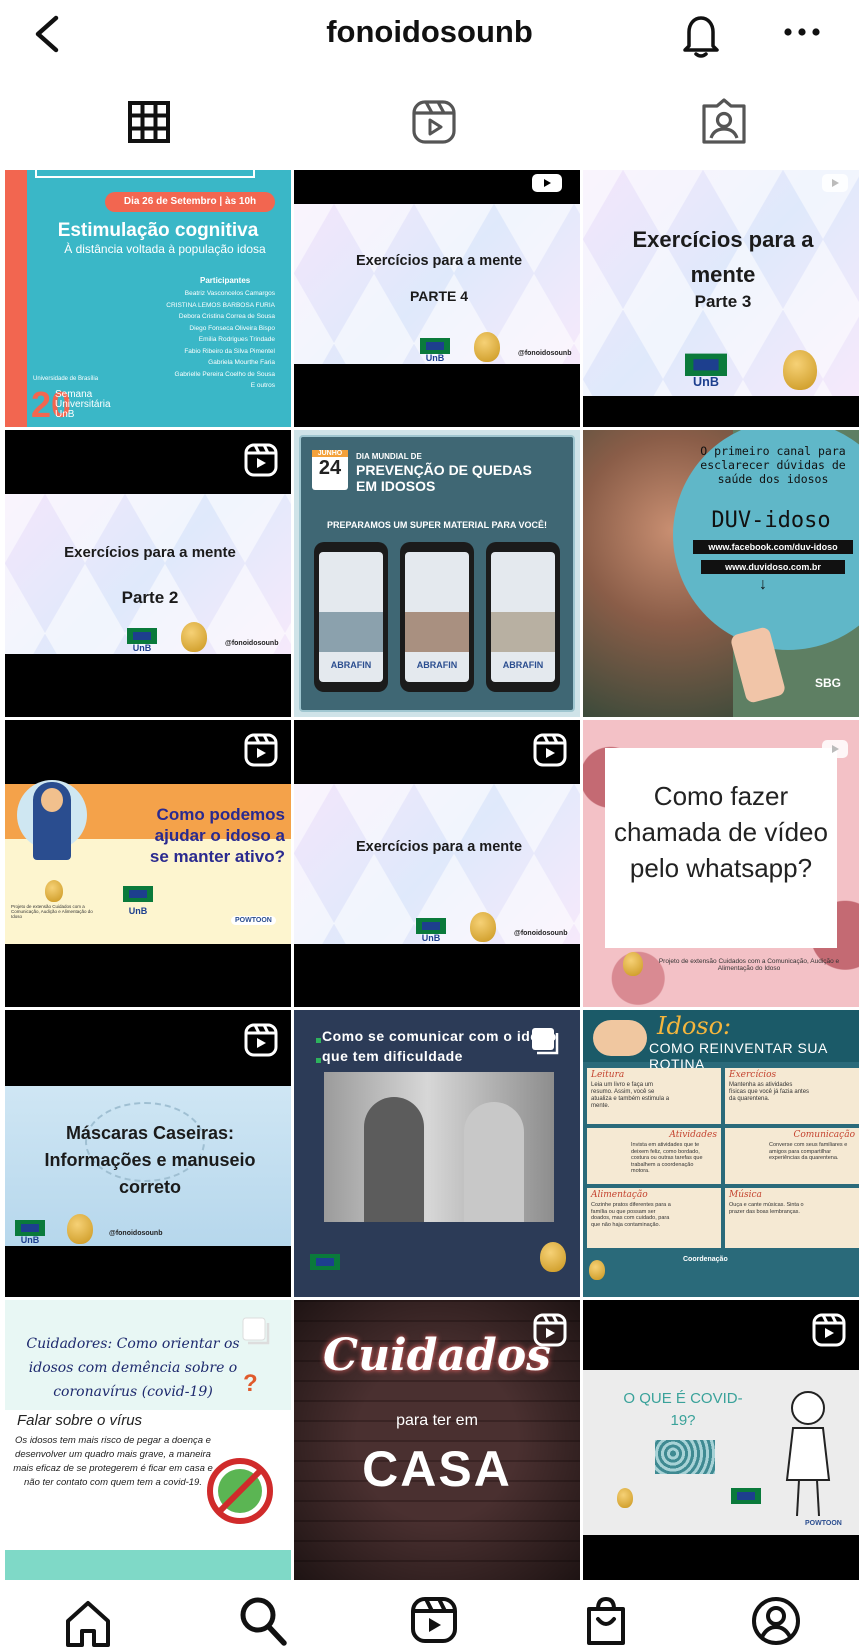 This screenshot has height=1651, width=859. What do you see at coordinates (808, 1454) in the screenshot?
I see `cartoon-woman-illustration` at bounding box center [808, 1454].